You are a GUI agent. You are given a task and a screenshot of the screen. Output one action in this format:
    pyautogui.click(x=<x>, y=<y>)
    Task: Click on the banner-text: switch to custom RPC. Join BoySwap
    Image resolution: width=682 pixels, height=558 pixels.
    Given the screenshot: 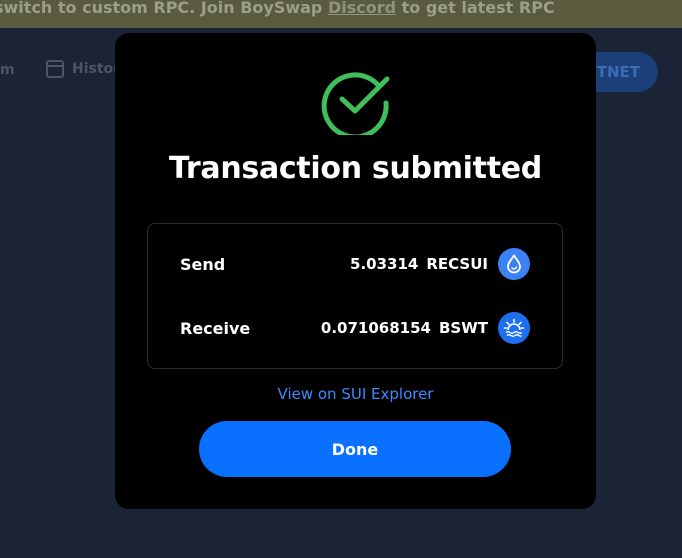 What is the action you would take?
    pyautogui.click(x=164, y=8)
    